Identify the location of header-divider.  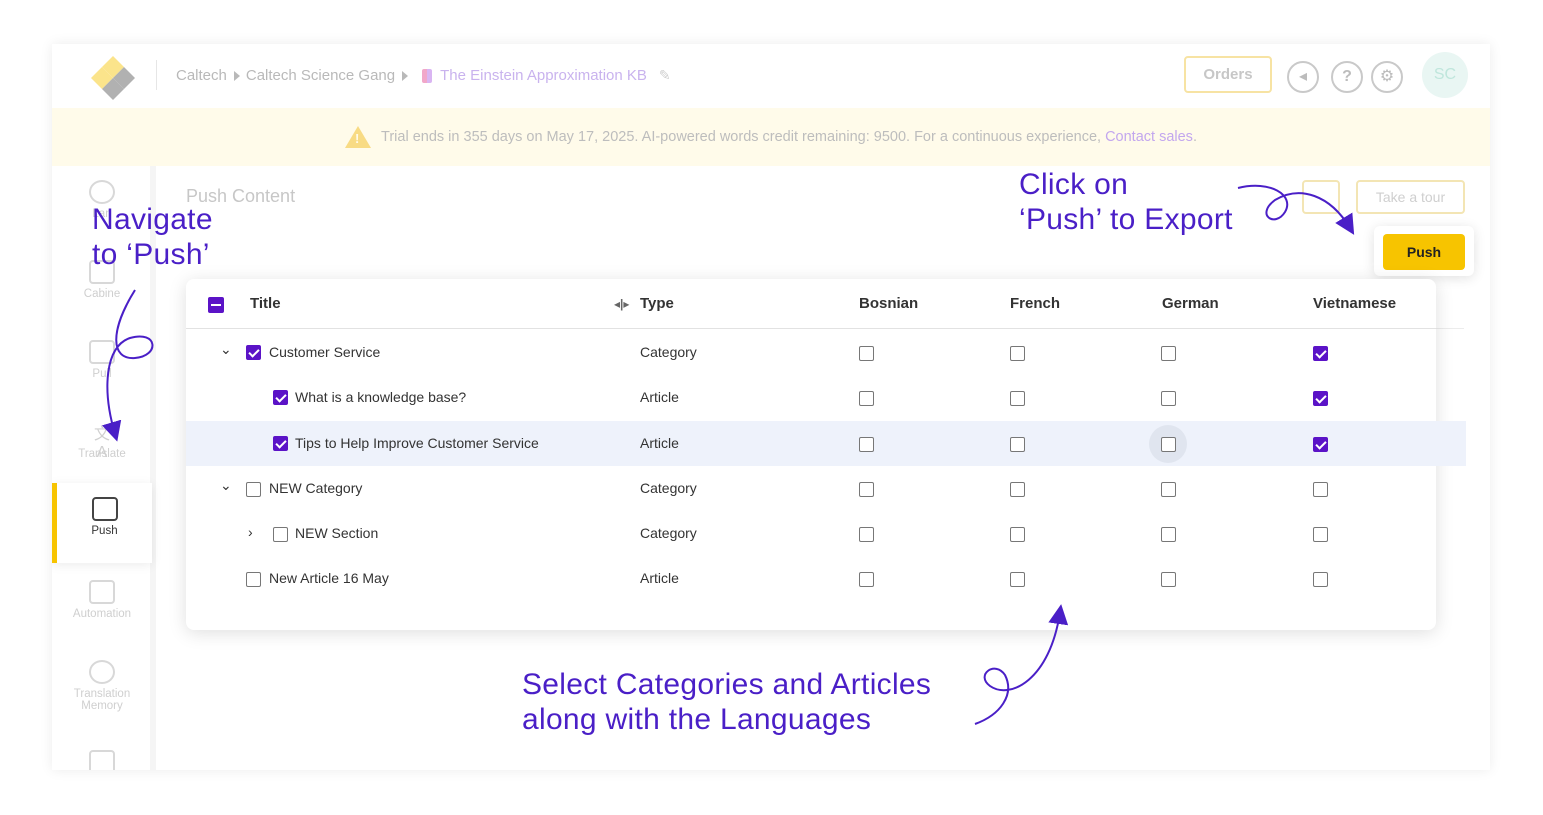
(156, 75).